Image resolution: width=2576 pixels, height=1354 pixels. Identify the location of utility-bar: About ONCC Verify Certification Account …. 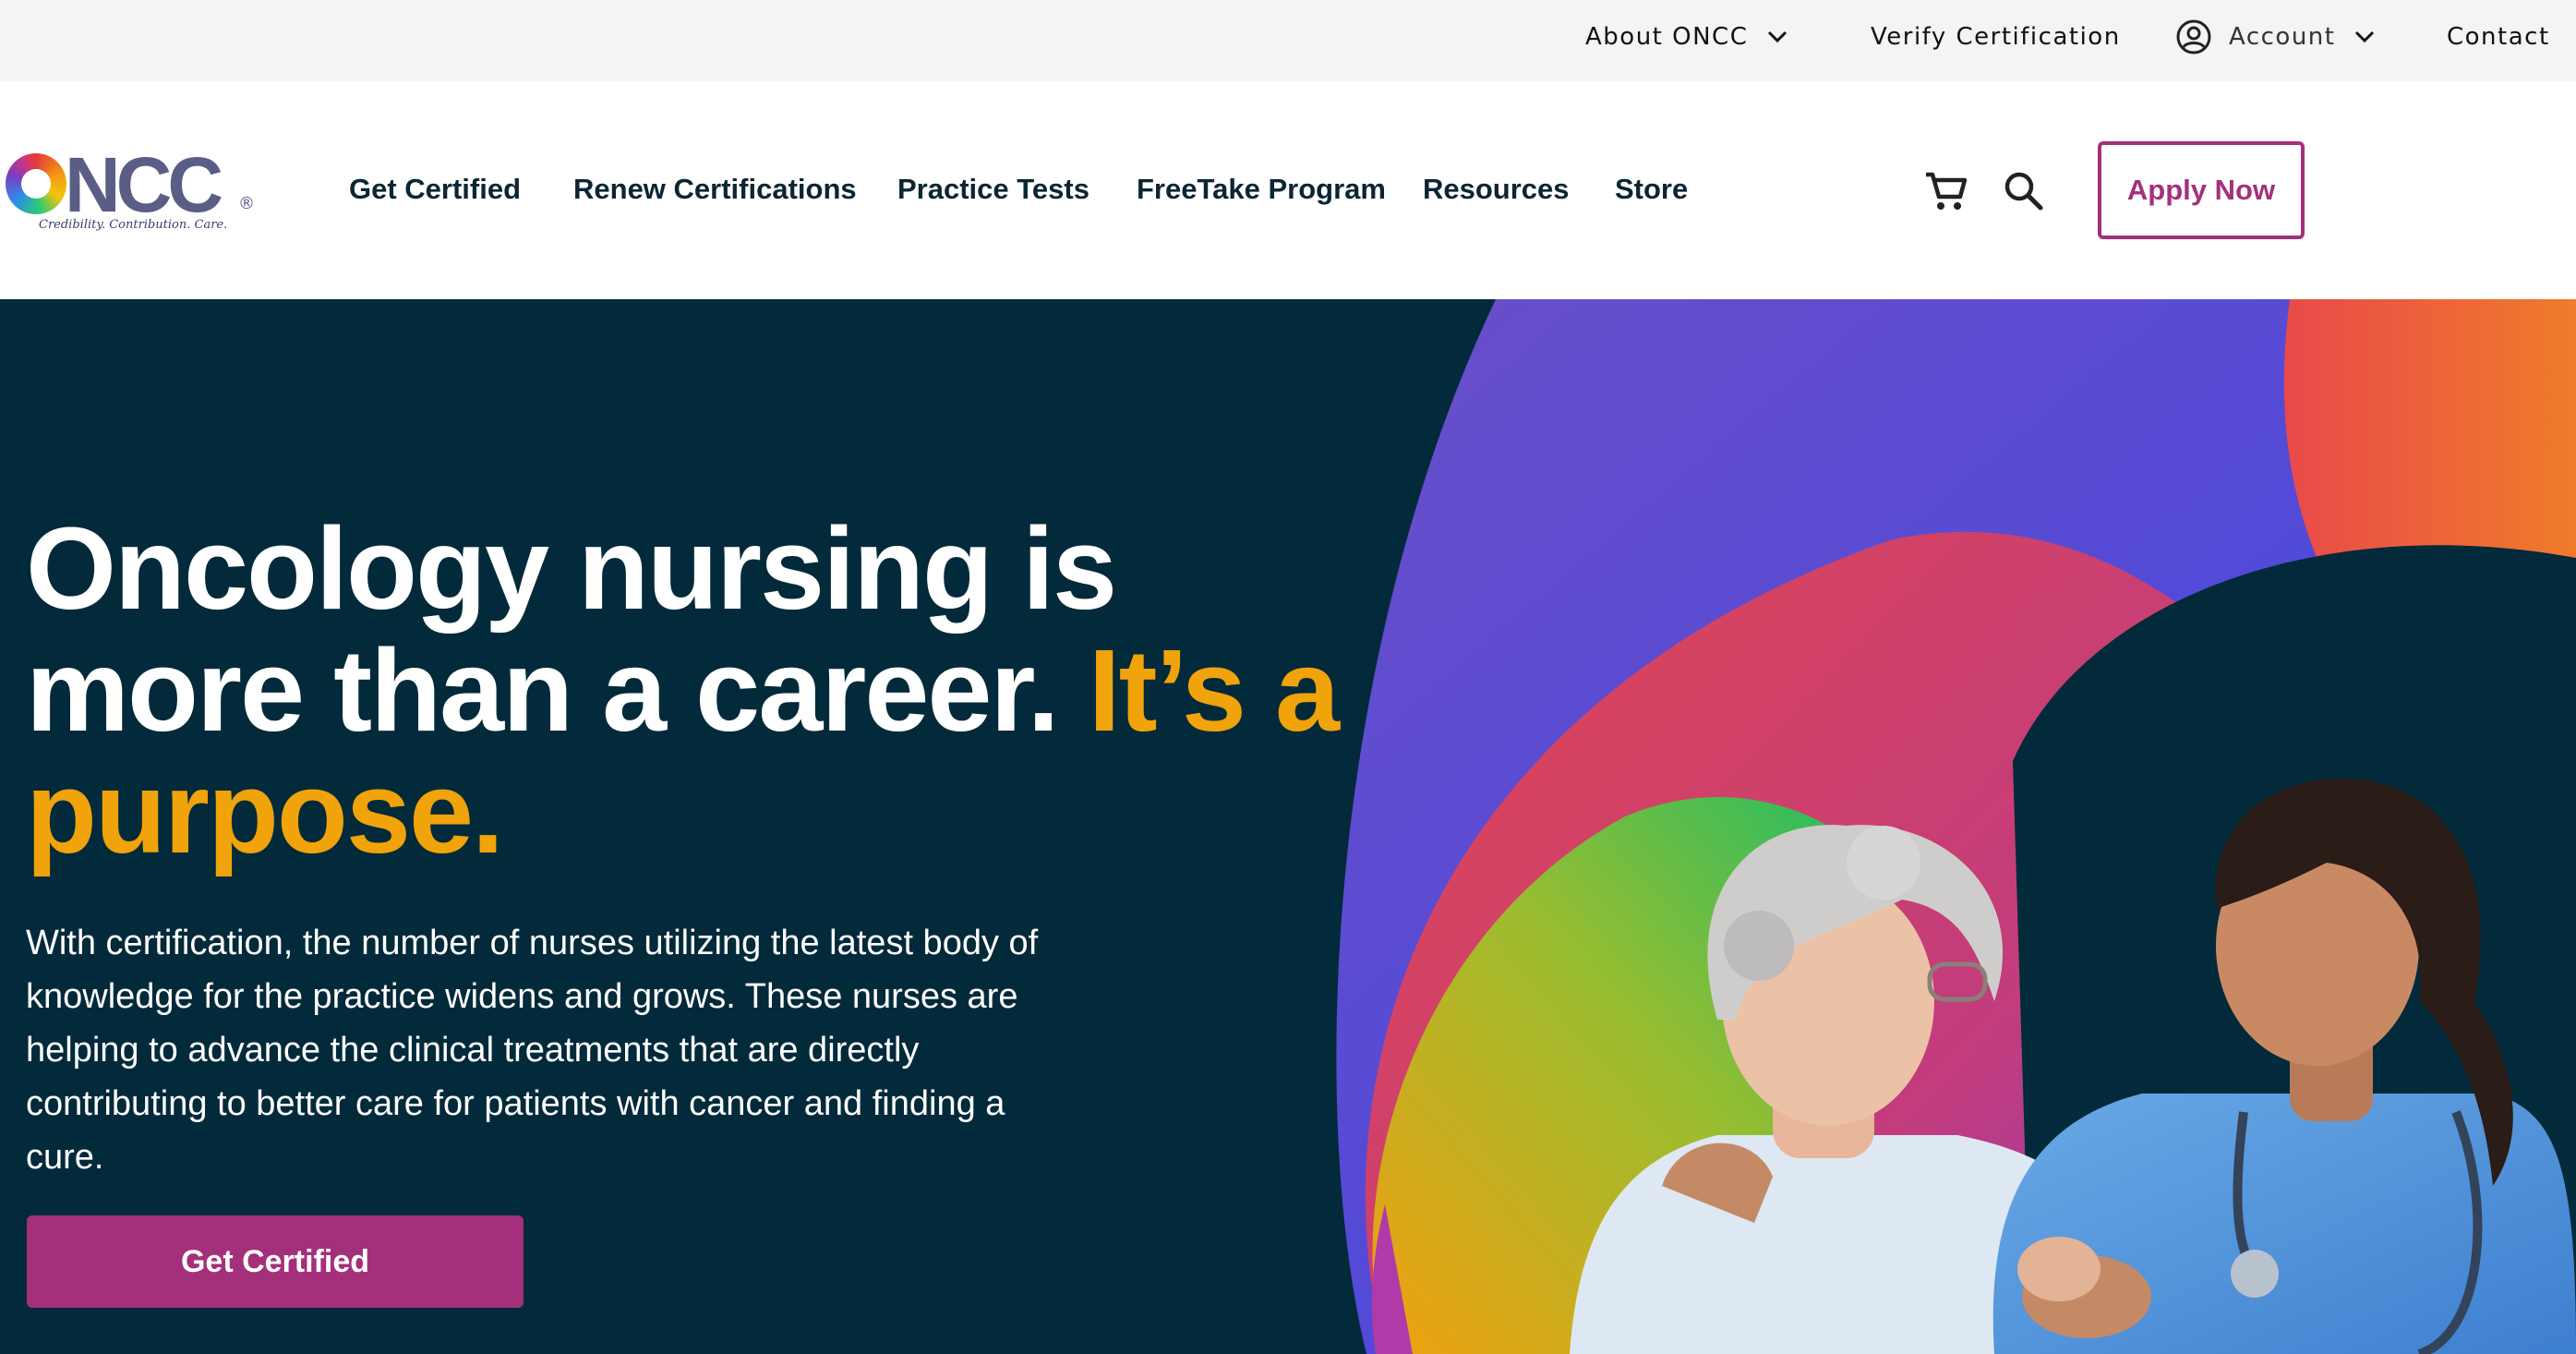
(1288, 40).